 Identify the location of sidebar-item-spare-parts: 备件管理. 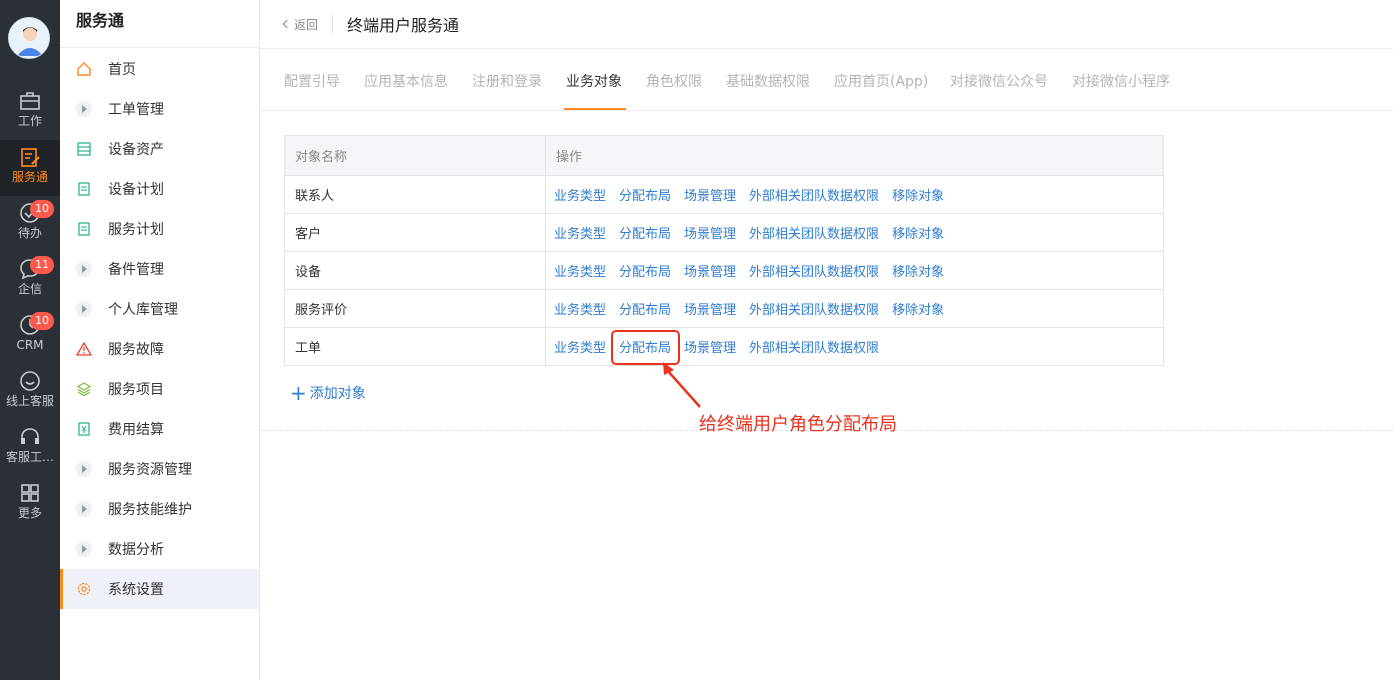
(159, 269).